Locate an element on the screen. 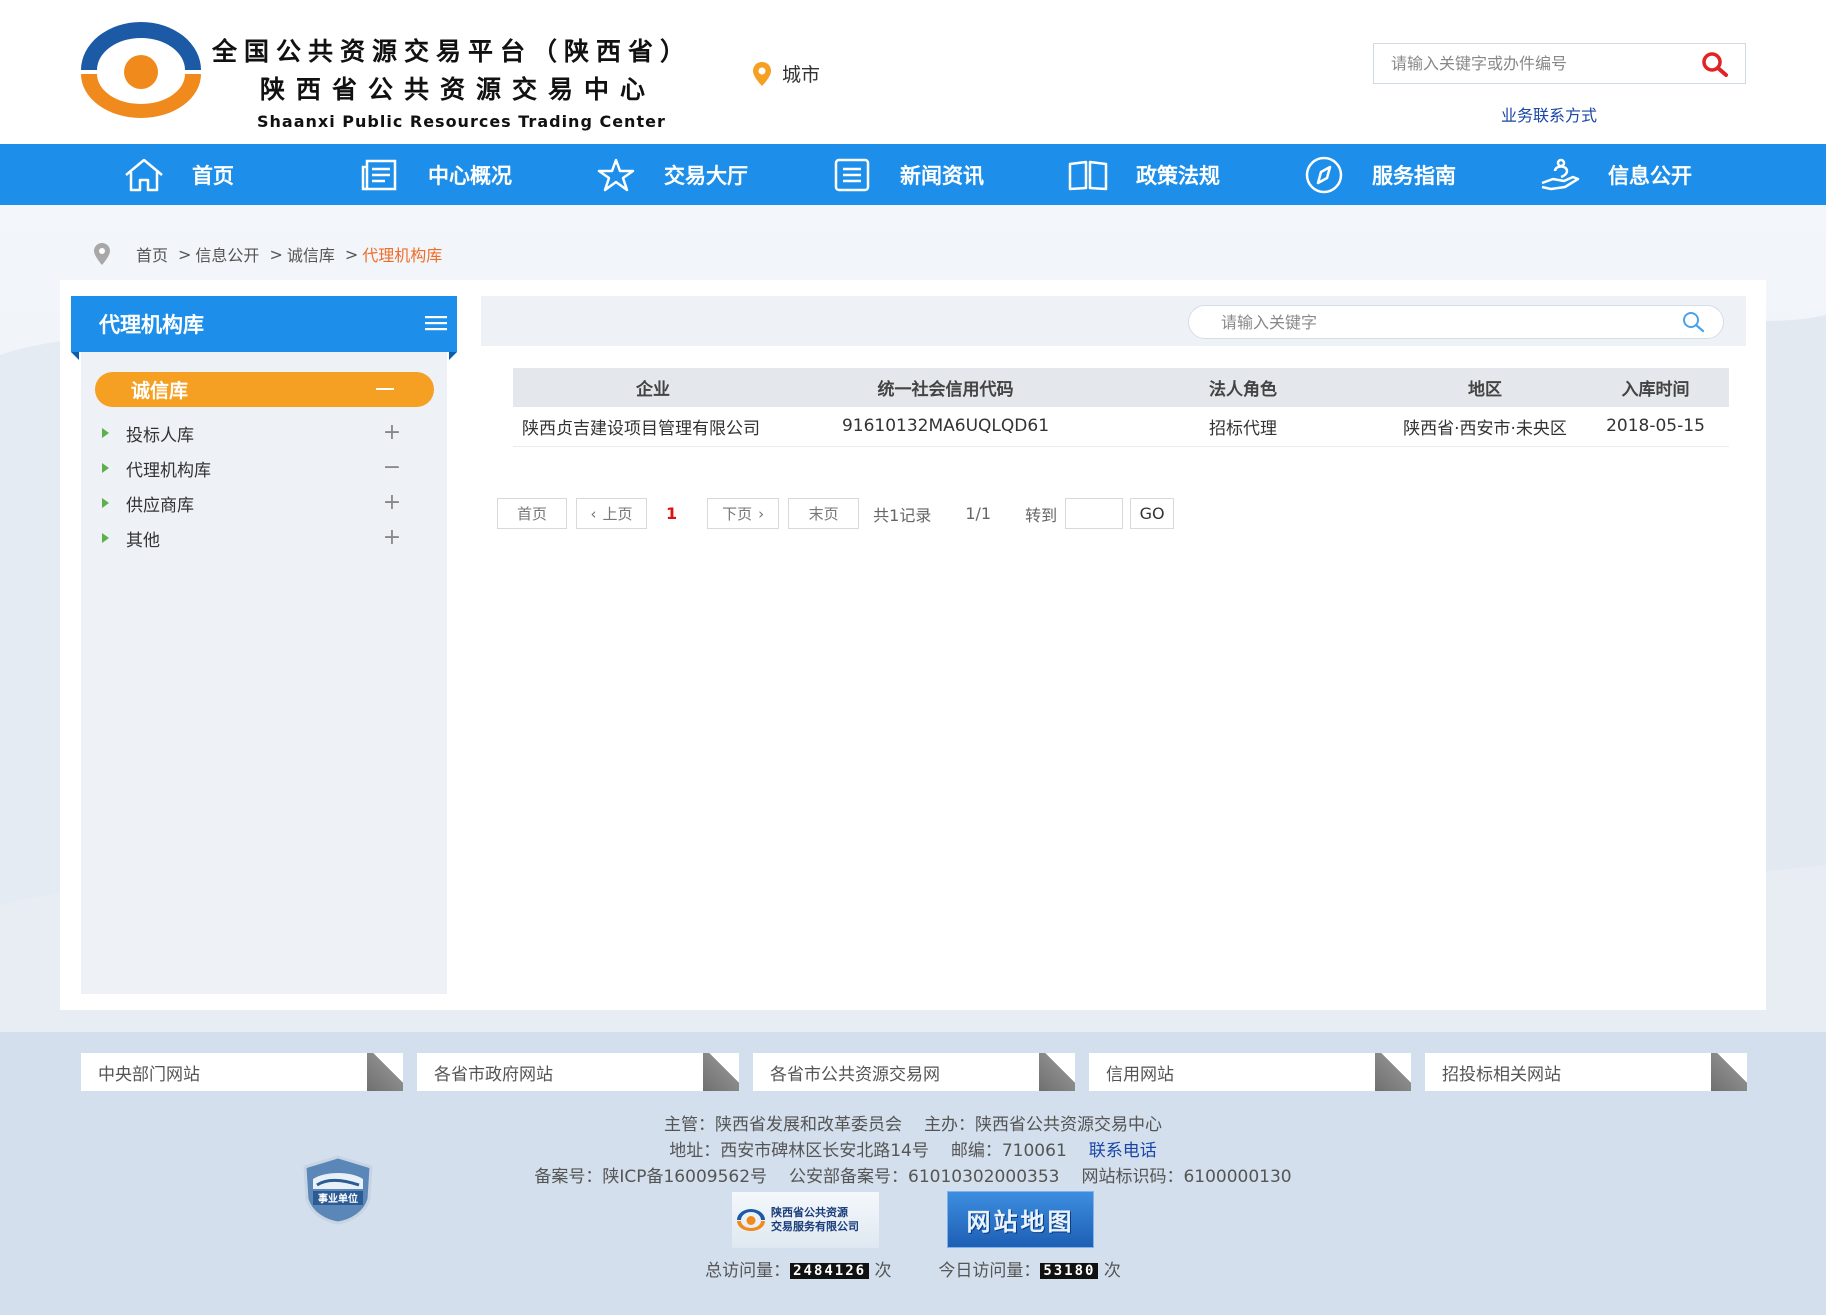  nav-item-service-guide: 服务指南 is located at coordinates (1420, 174).